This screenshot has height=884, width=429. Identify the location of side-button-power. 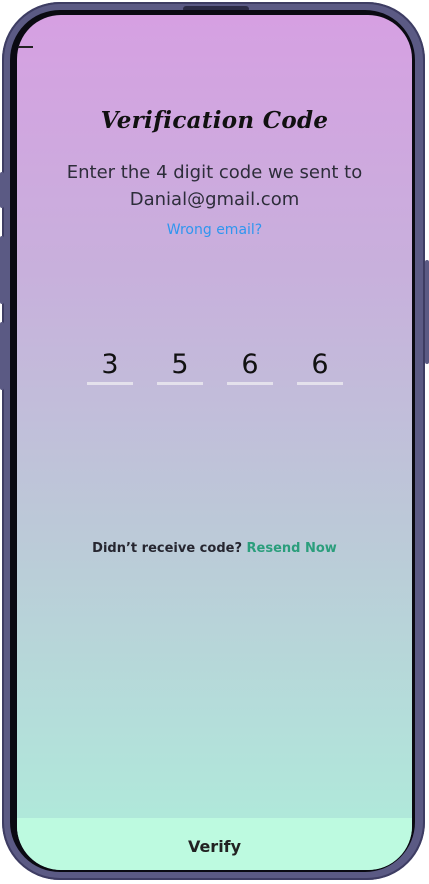
(427, 312).